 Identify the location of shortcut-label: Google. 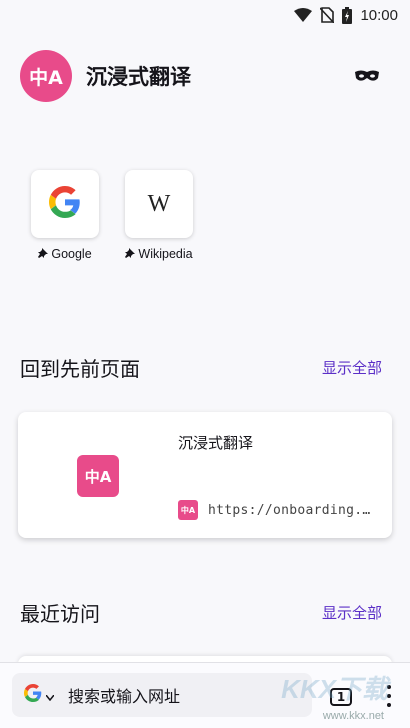
(65, 254).